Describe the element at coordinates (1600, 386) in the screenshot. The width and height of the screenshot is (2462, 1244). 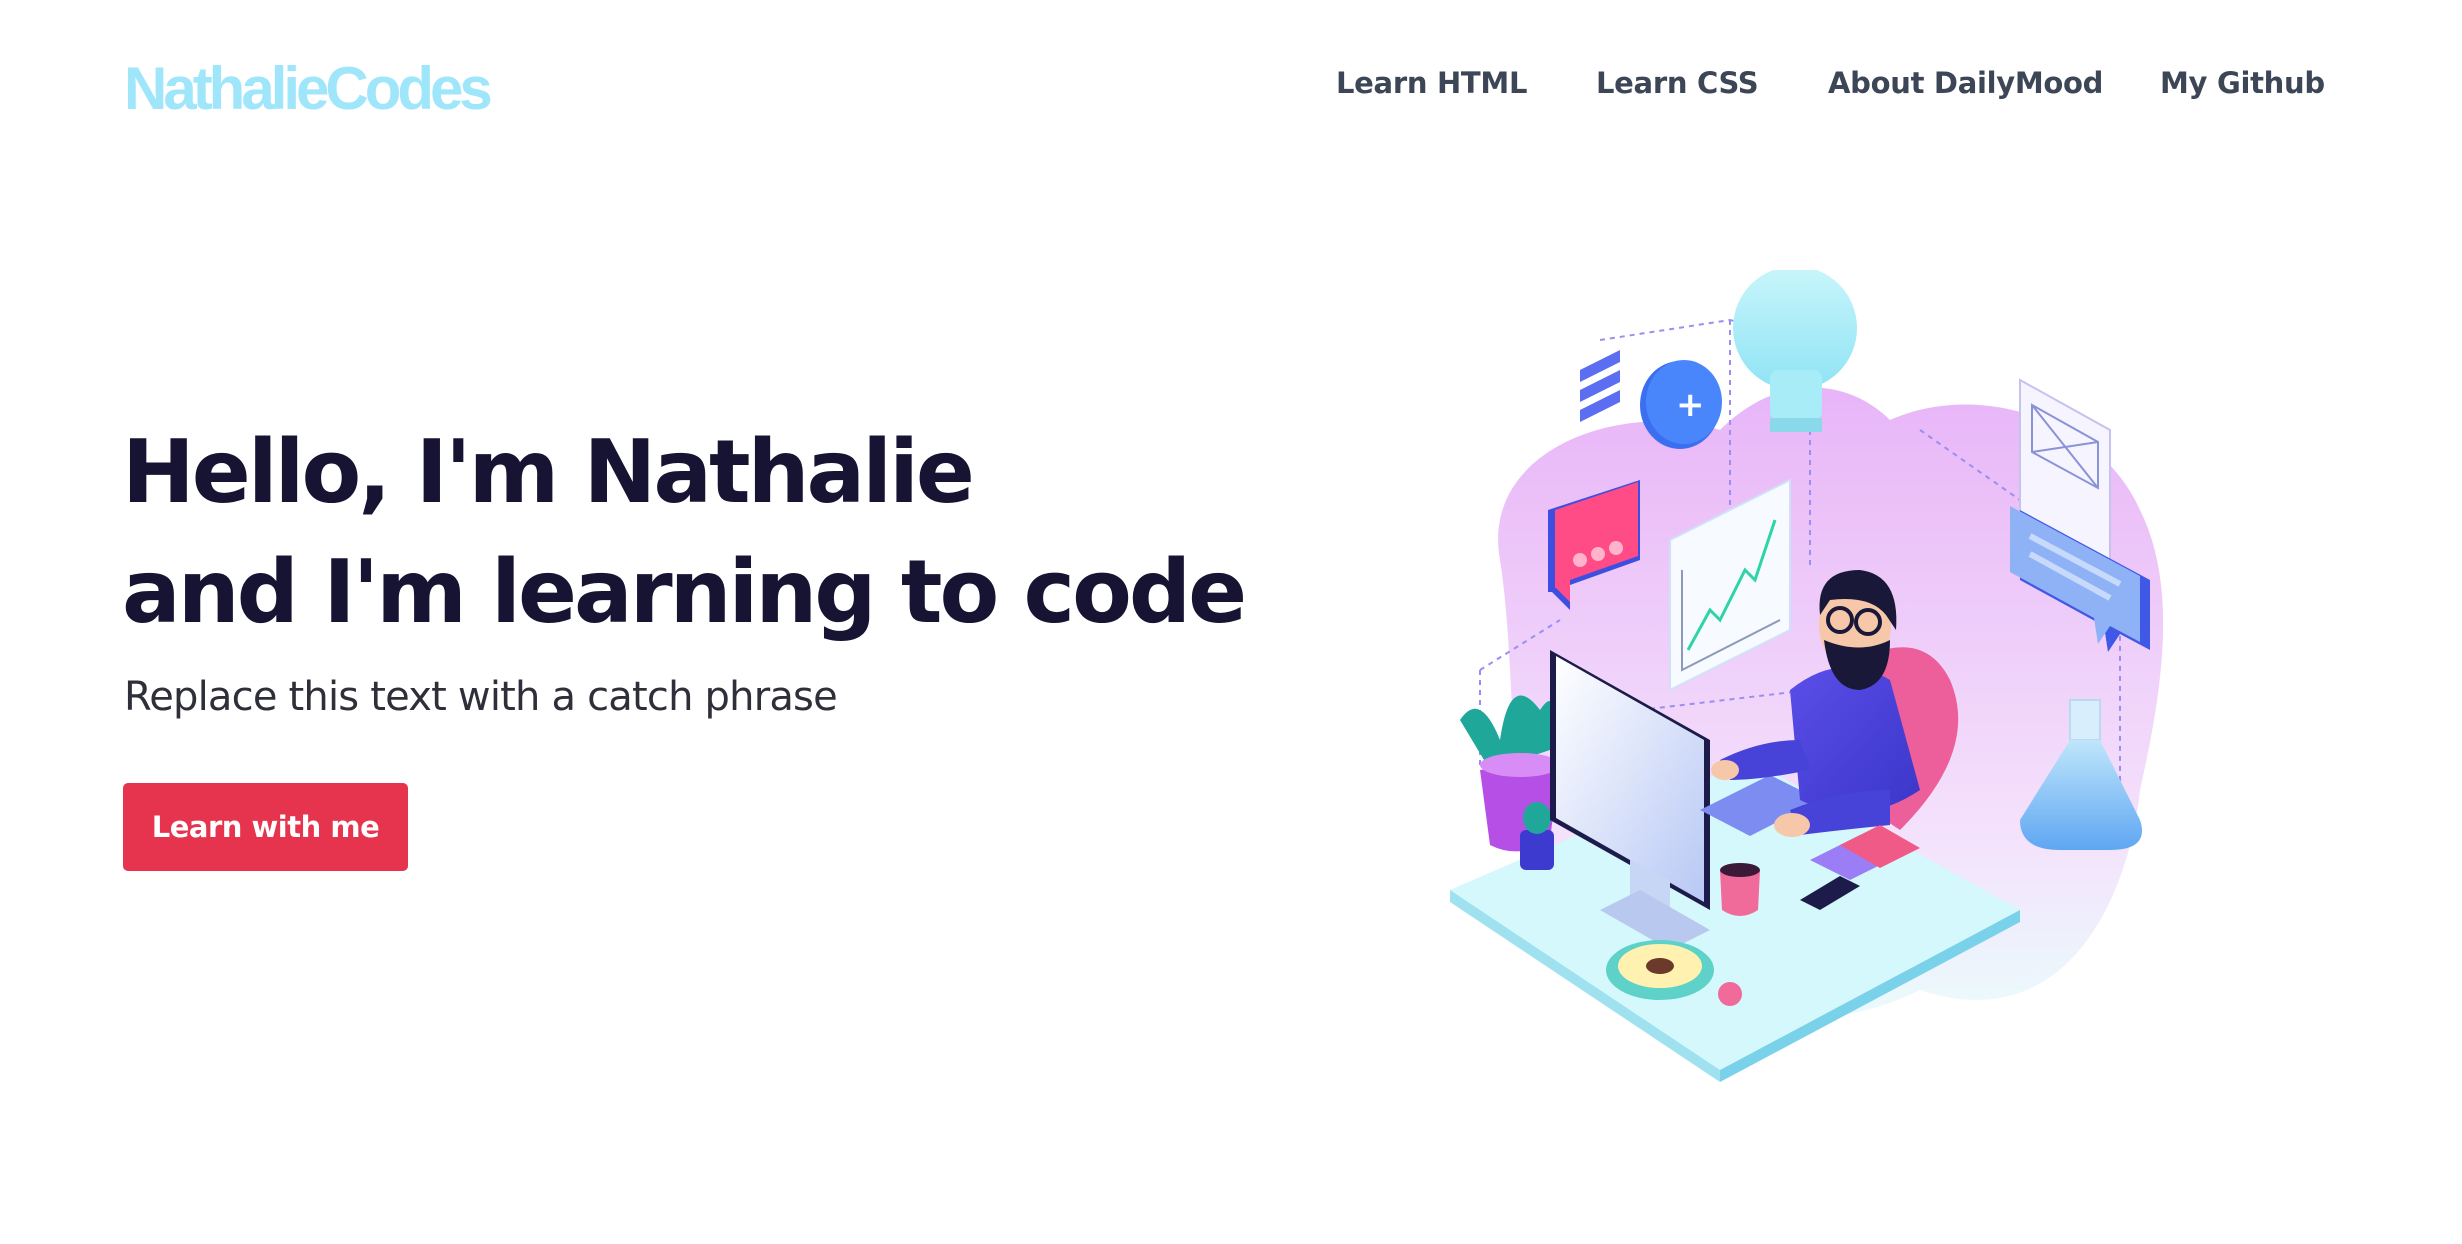
I see `layers-icon` at that location.